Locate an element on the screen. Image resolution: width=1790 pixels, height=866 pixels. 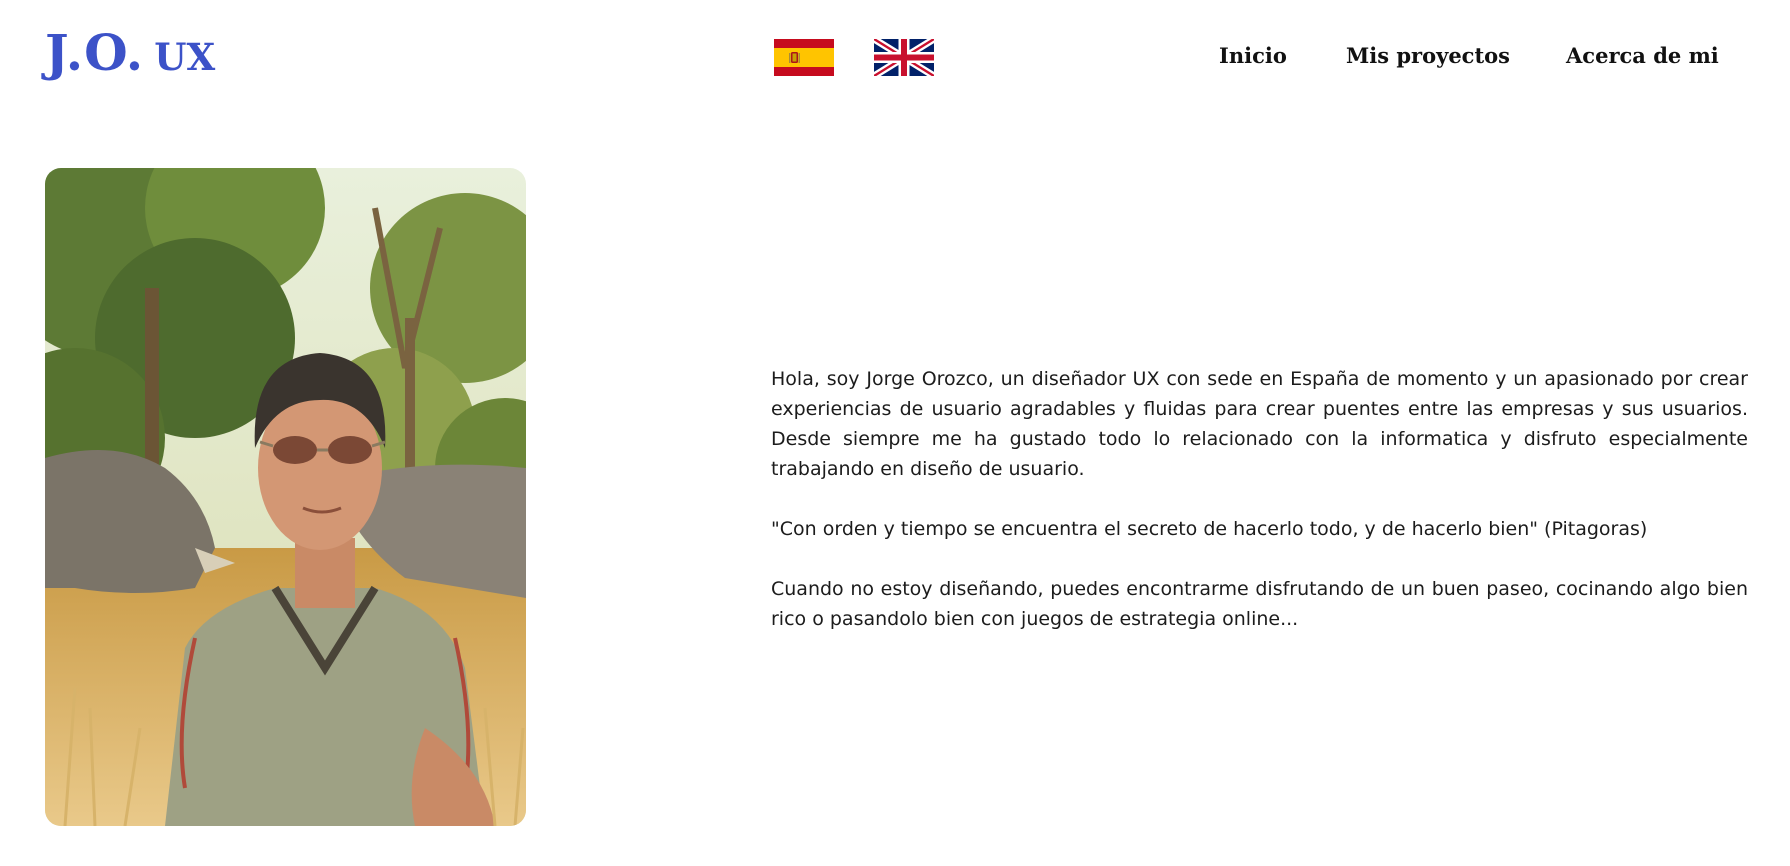
nav-inicio: Inicio is located at coordinates (1253, 55).